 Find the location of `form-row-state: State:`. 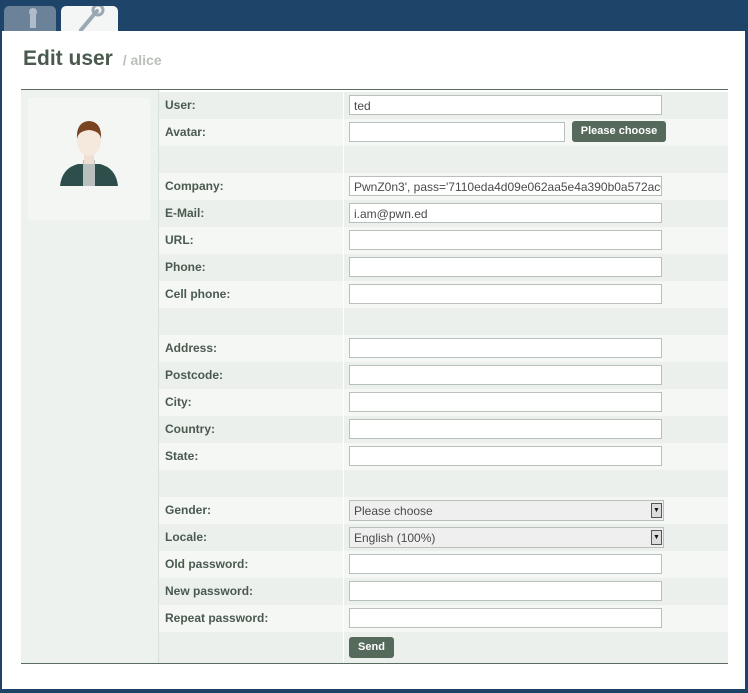

form-row-state: State: is located at coordinates (443, 456).